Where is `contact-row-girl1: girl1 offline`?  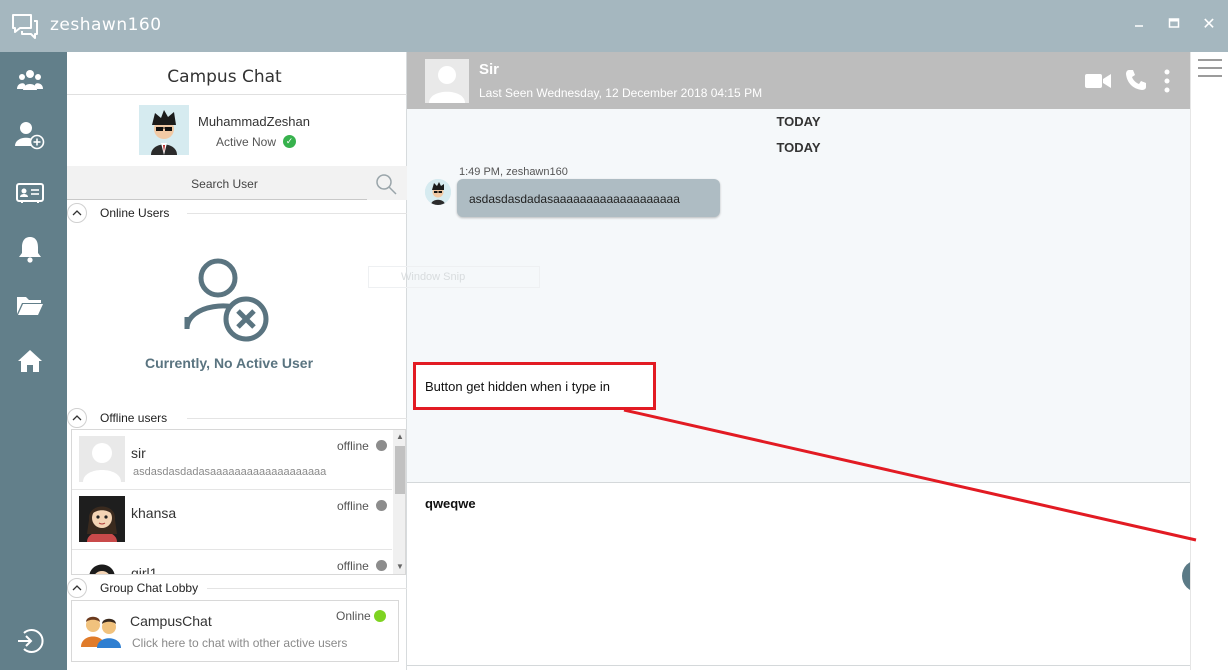 contact-row-girl1: girl1 offline is located at coordinates (232, 562).